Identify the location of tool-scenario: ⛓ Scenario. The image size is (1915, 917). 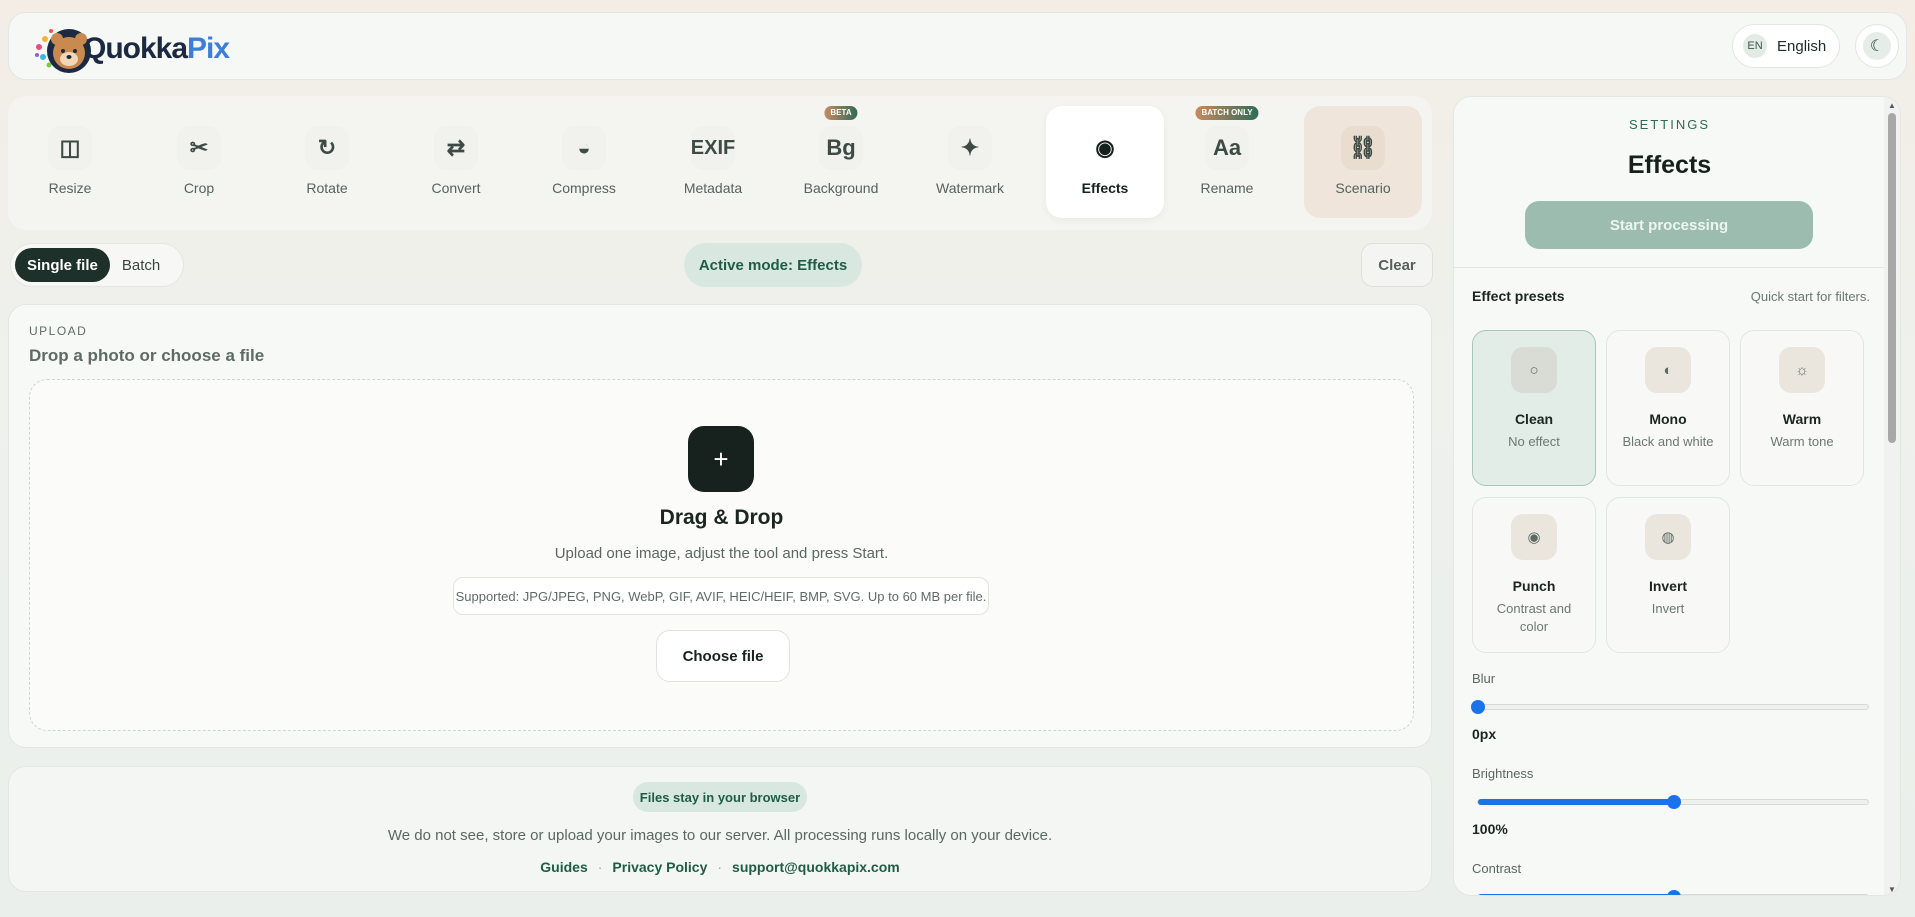
(1363, 162).